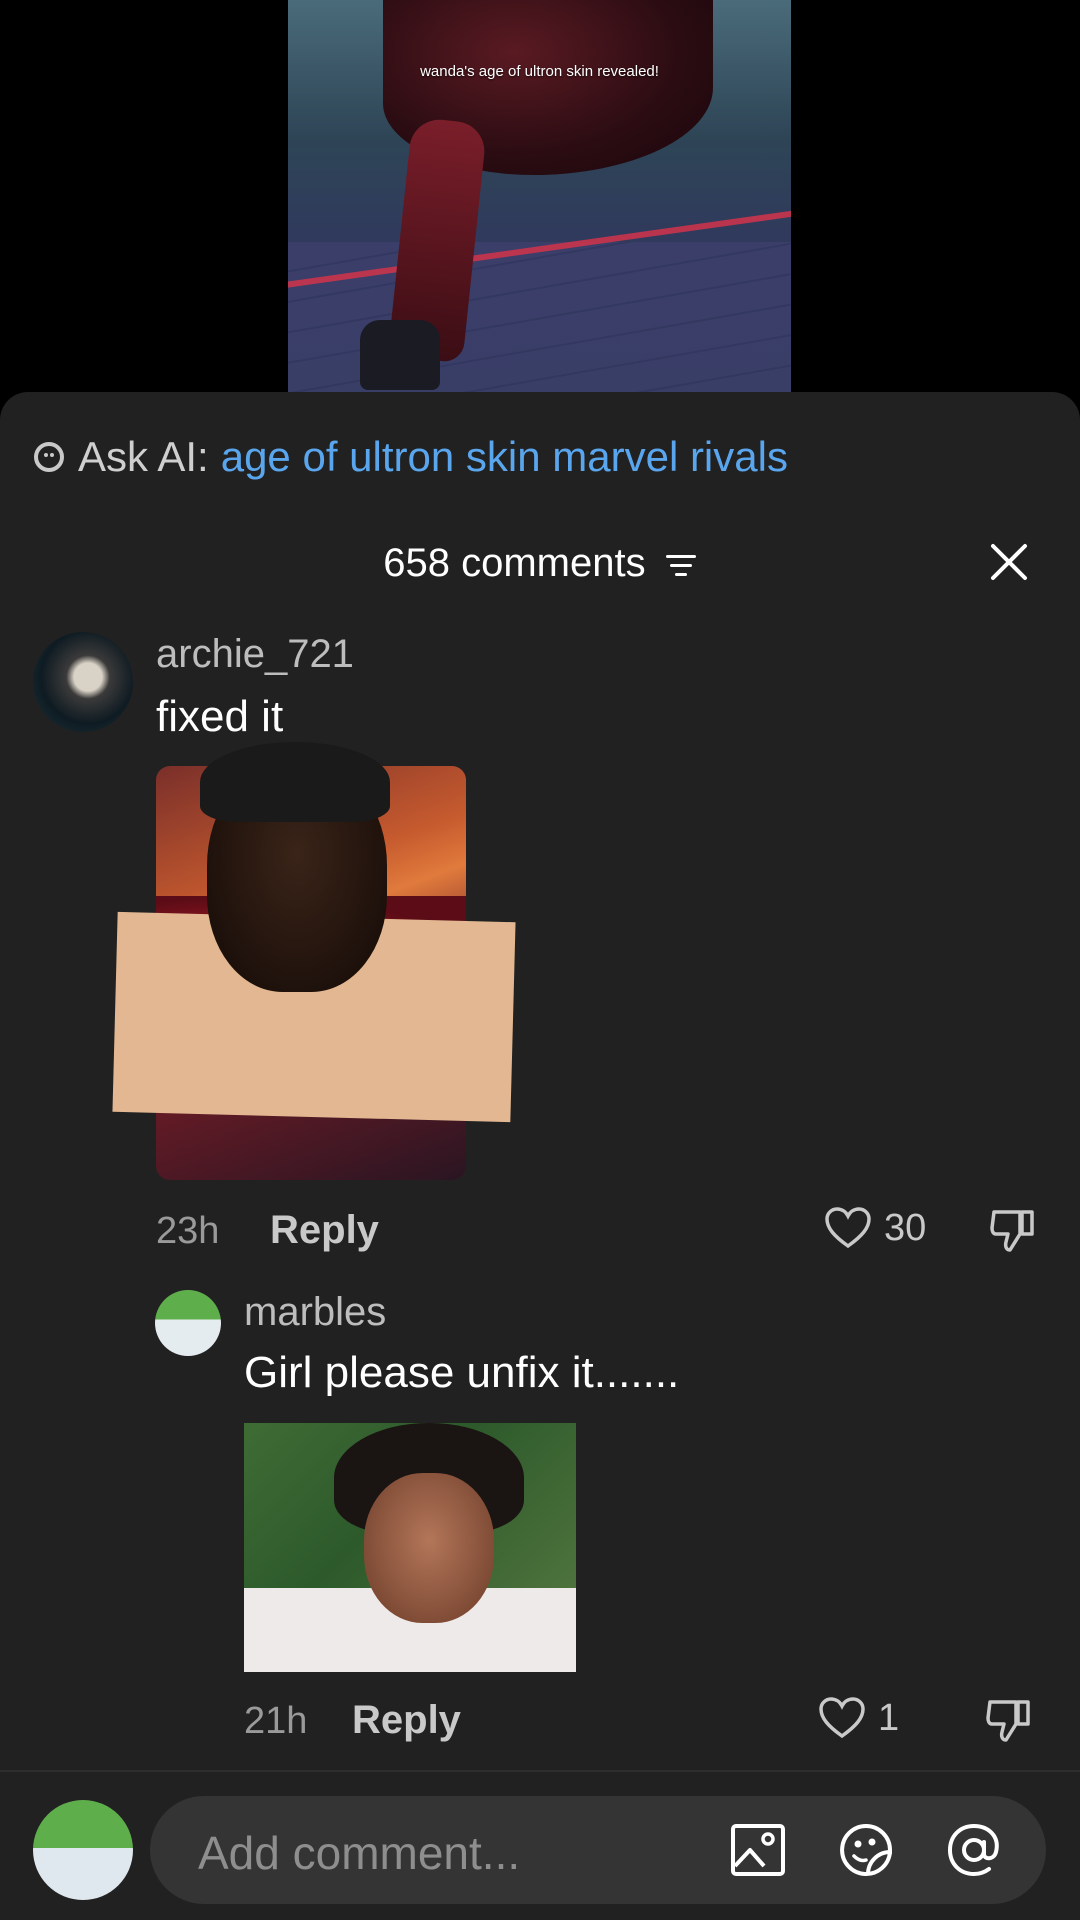 The height and width of the screenshot is (1920, 1080). What do you see at coordinates (889, 1717) in the screenshot?
I see `like-count: 1` at bounding box center [889, 1717].